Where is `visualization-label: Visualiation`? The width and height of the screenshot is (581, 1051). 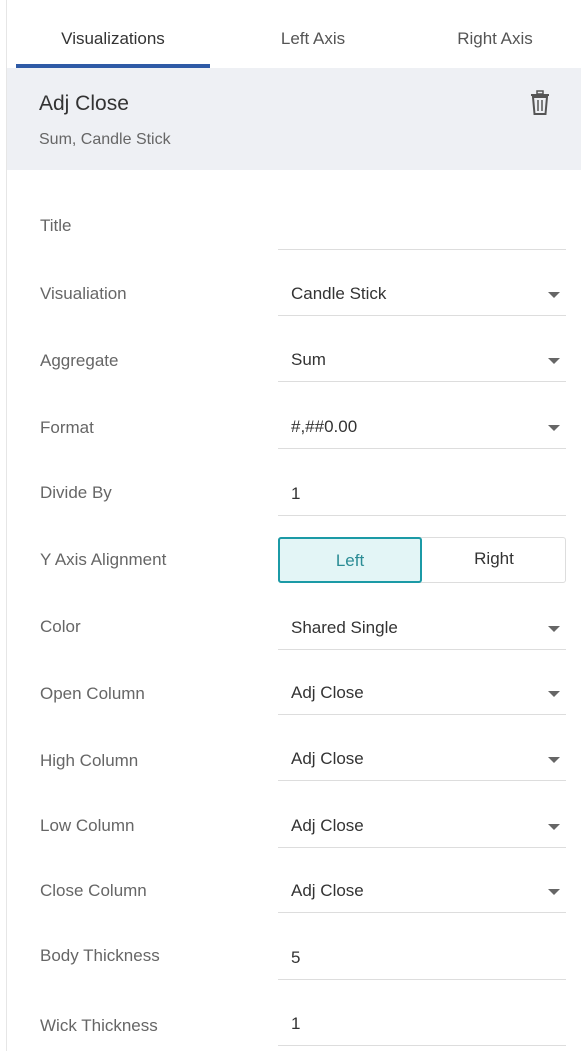 visualization-label: Visualiation is located at coordinates (83, 293).